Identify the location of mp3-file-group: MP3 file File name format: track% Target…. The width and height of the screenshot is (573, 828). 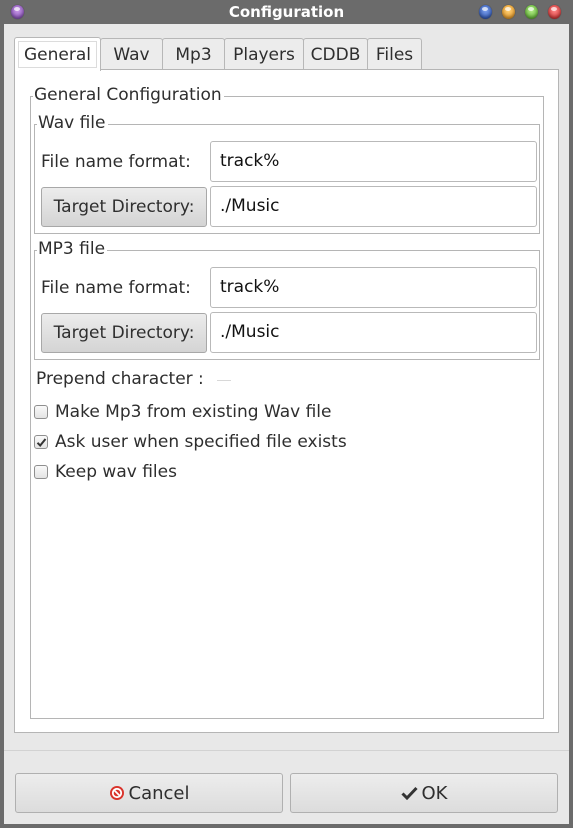
(287, 299).